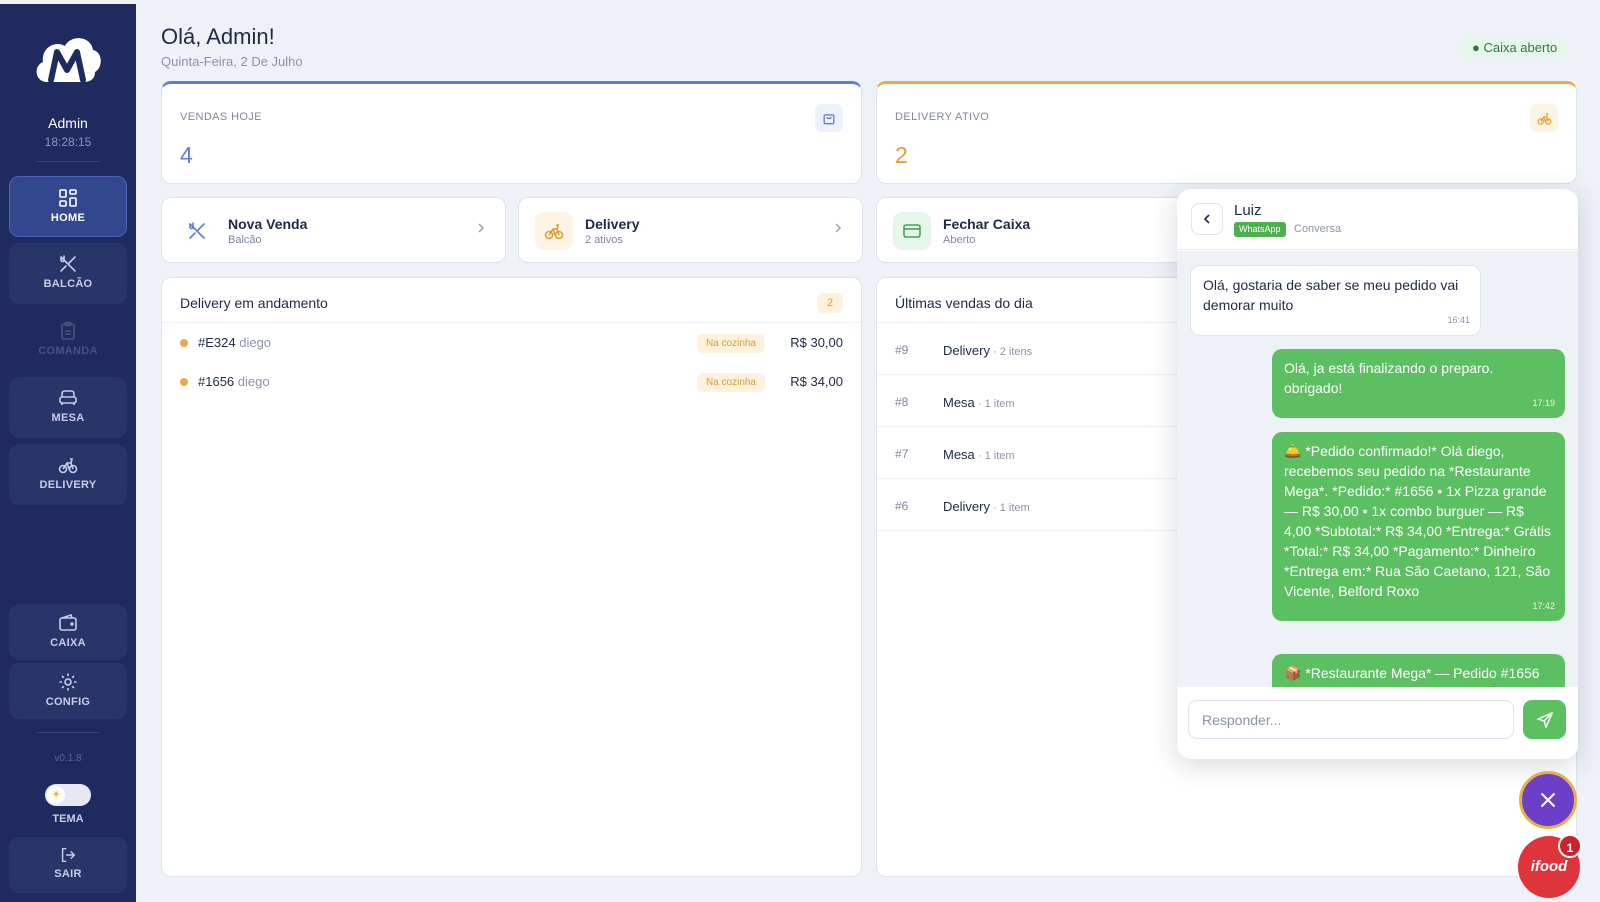  Describe the element at coordinates (511, 132) in the screenshot. I see `stat-card-vendas: VENDAS HOJE 4` at that location.